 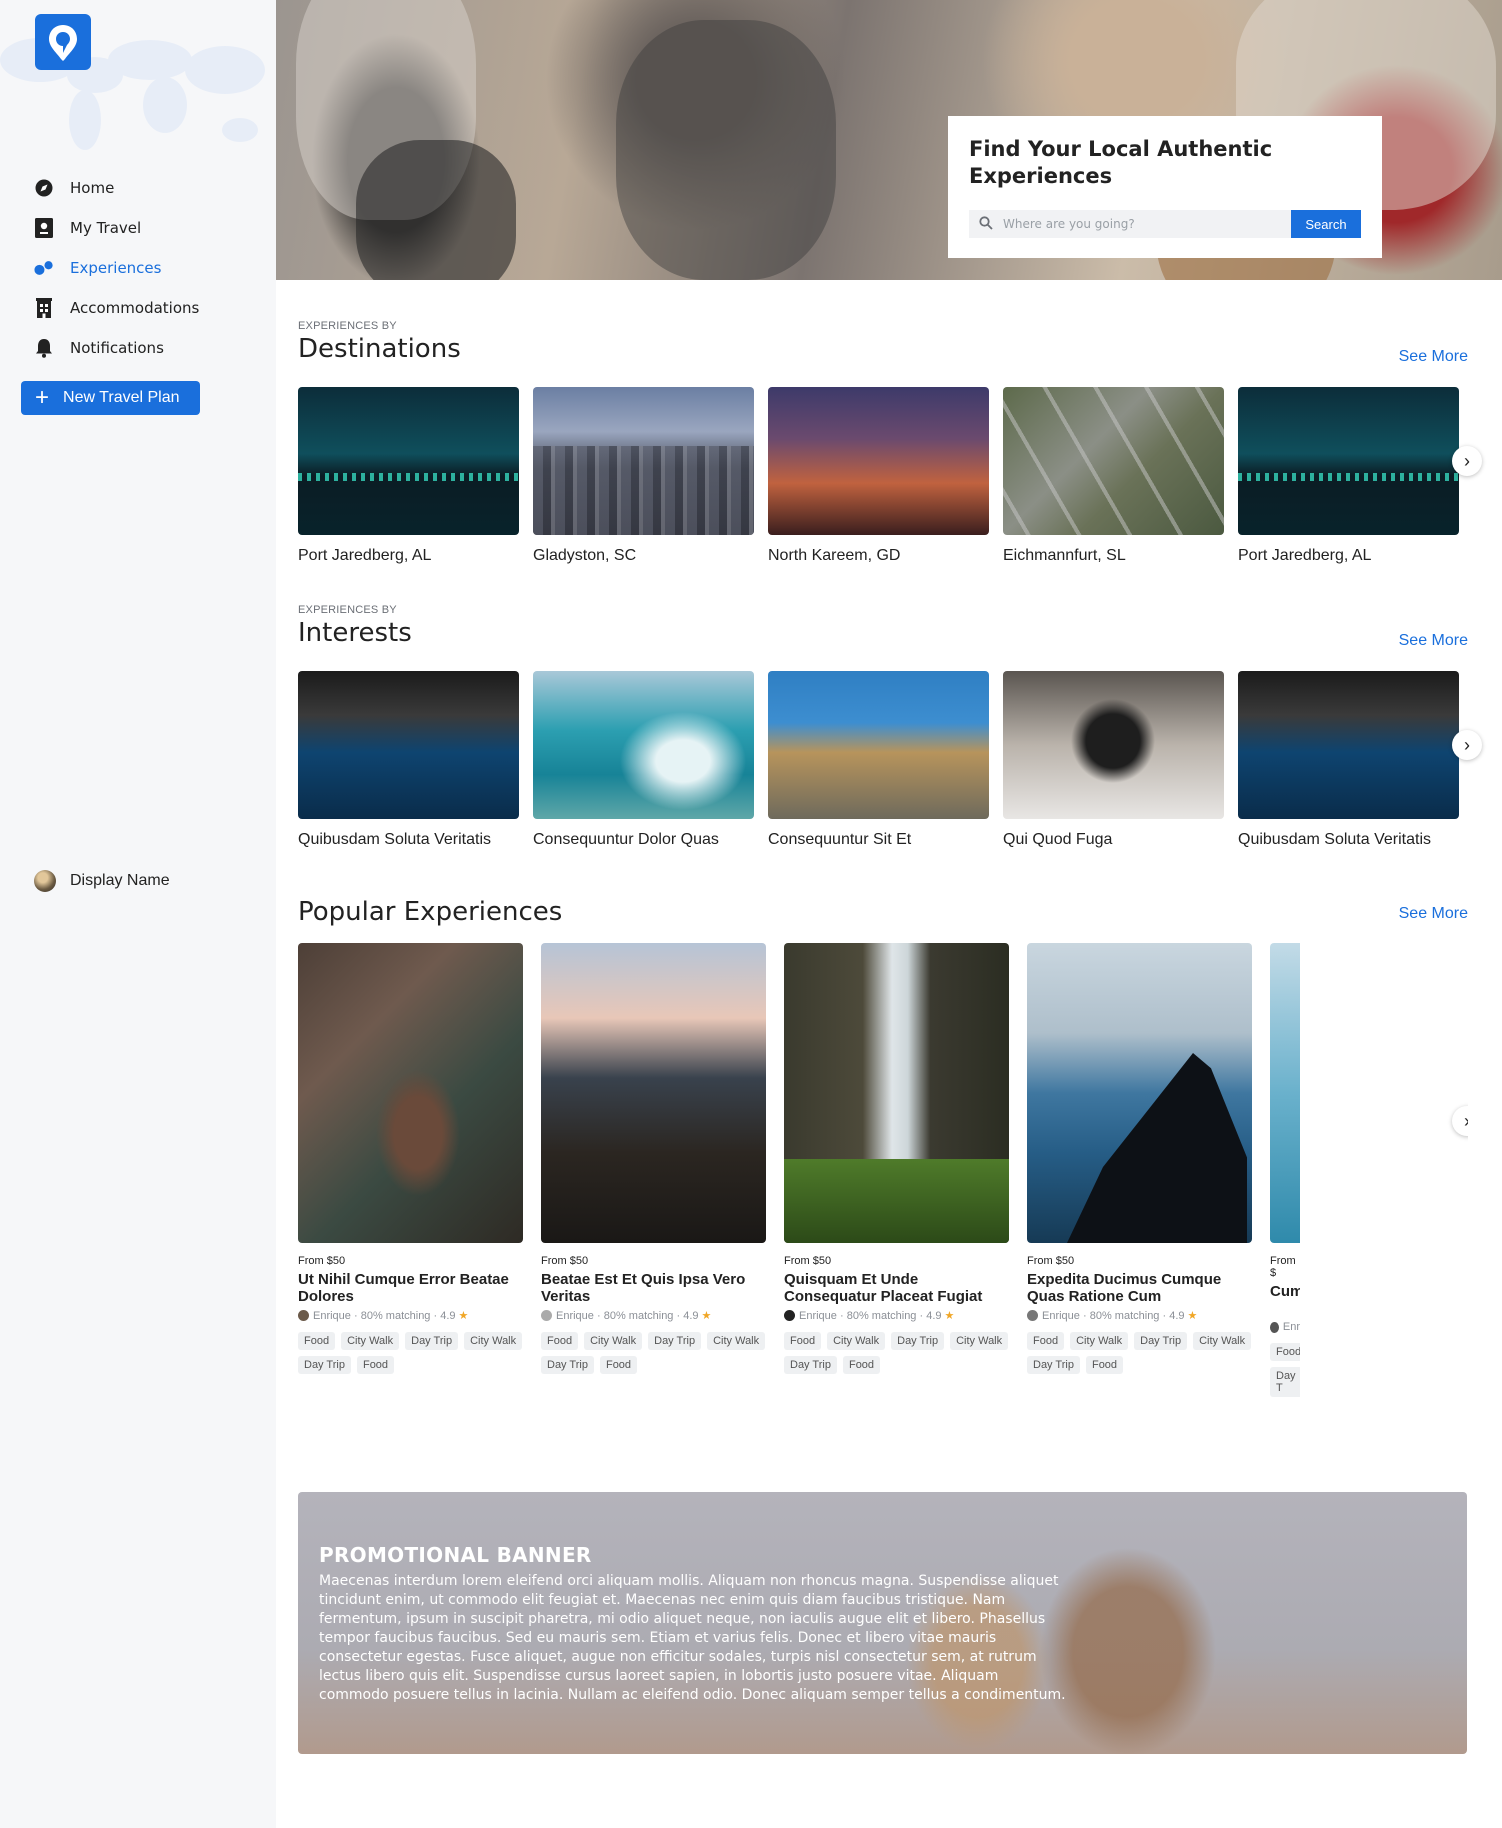 What do you see at coordinates (1433, 914) in the screenshot?
I see `popular-see-more-link: See More` at bounding box center [1433, 914].